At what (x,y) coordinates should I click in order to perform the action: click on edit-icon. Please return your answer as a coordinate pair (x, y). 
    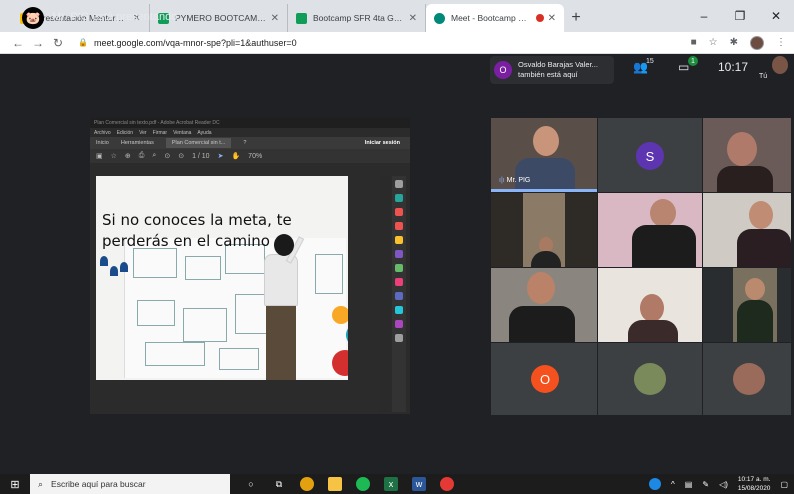
    Looking at the image, I should click on (399, 212).